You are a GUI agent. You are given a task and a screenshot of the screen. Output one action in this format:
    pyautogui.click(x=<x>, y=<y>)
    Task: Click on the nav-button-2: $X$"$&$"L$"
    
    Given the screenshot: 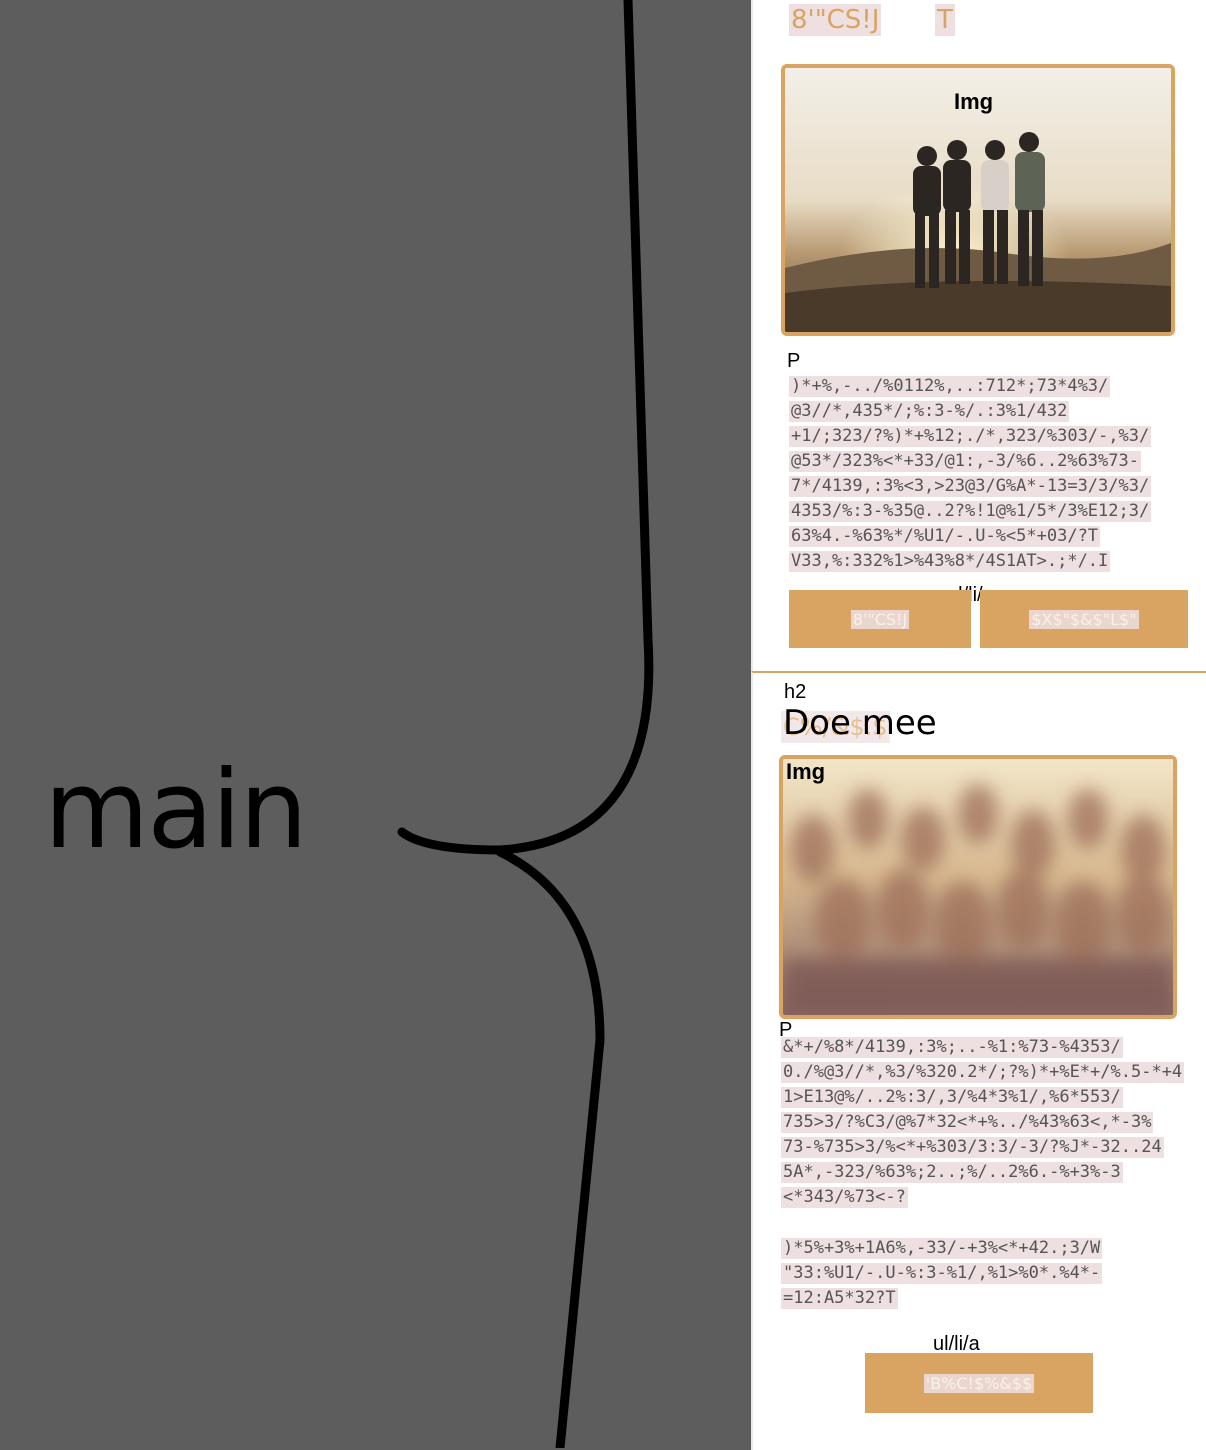 What is the action you would take?
    pyautogui.click(x=1084, y=619)
    